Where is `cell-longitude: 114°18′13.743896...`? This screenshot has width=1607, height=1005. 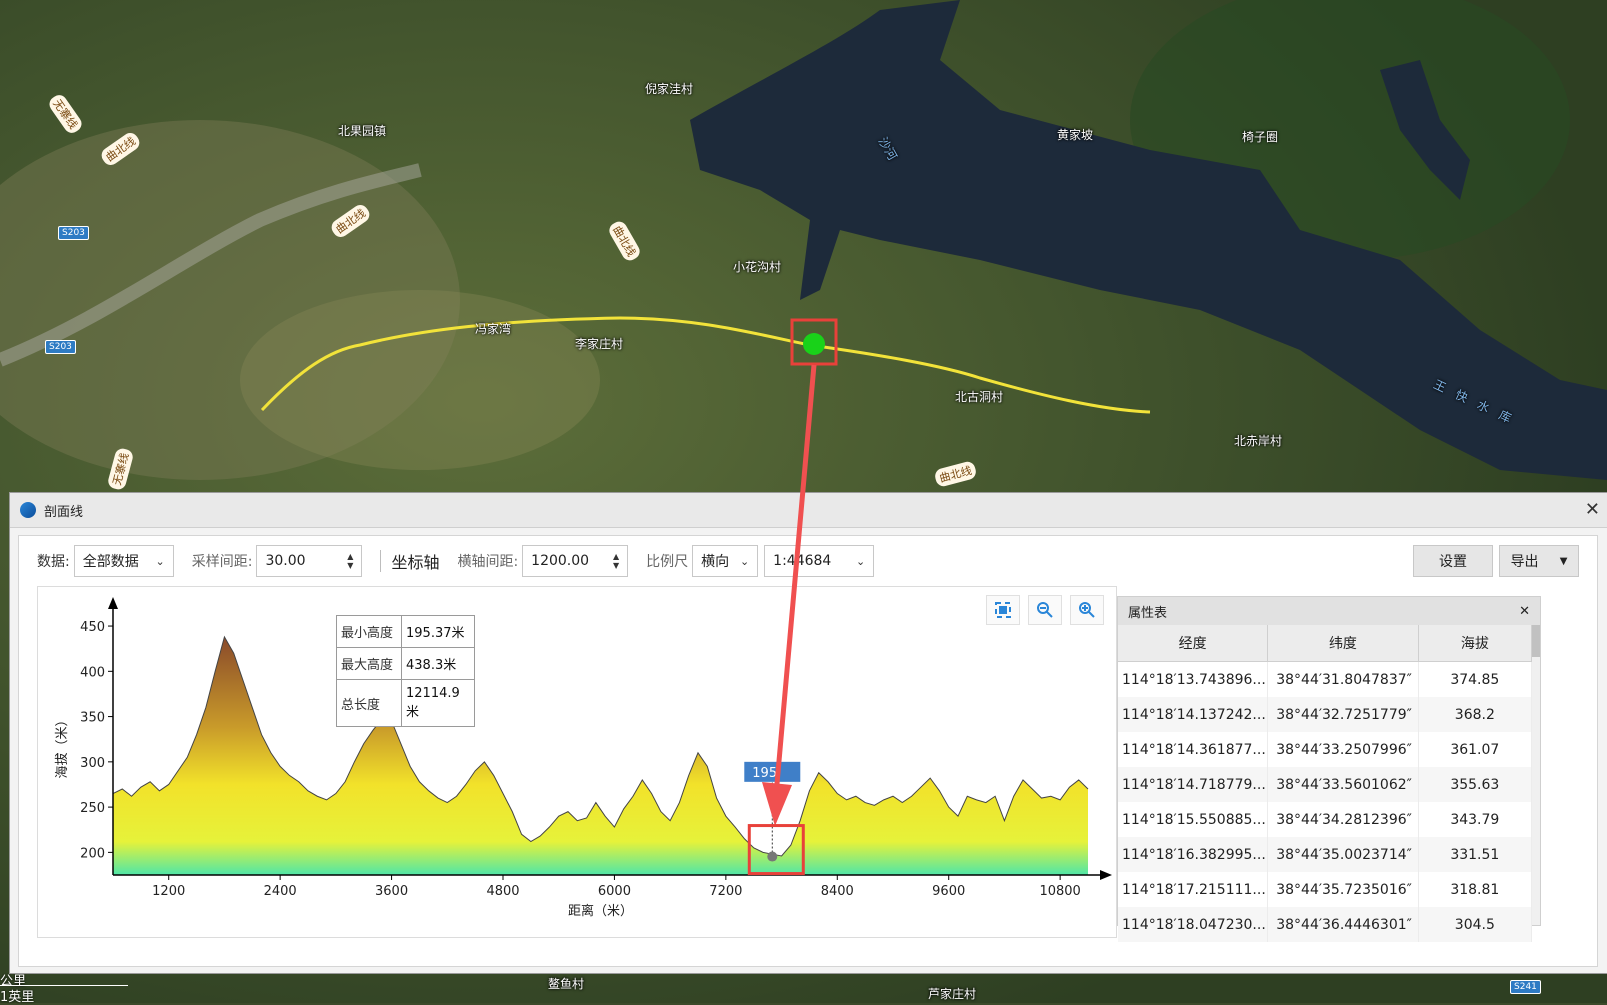 cell-longitude: 114°18′13.743896... is located at coordinates (1193, 679).